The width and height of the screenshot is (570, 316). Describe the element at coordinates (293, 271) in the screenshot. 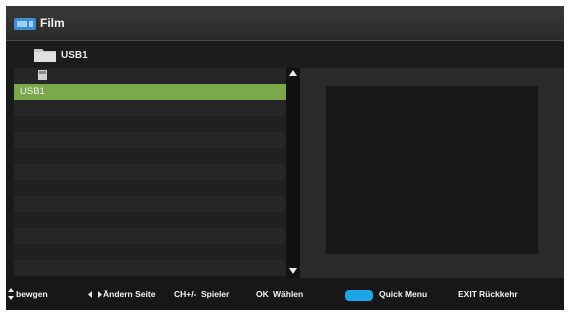

I see `scroll-down-icon` at that location.